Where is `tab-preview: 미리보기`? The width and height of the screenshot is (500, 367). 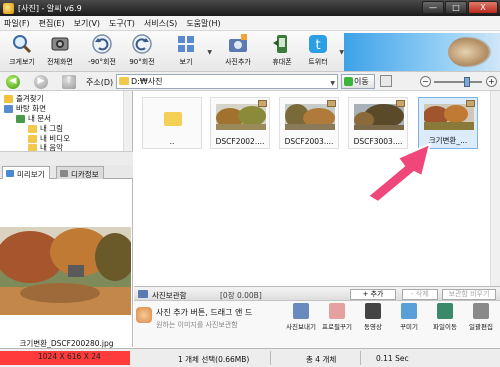 tab-preview: 미리보기 is located at coordinates (26, 172).